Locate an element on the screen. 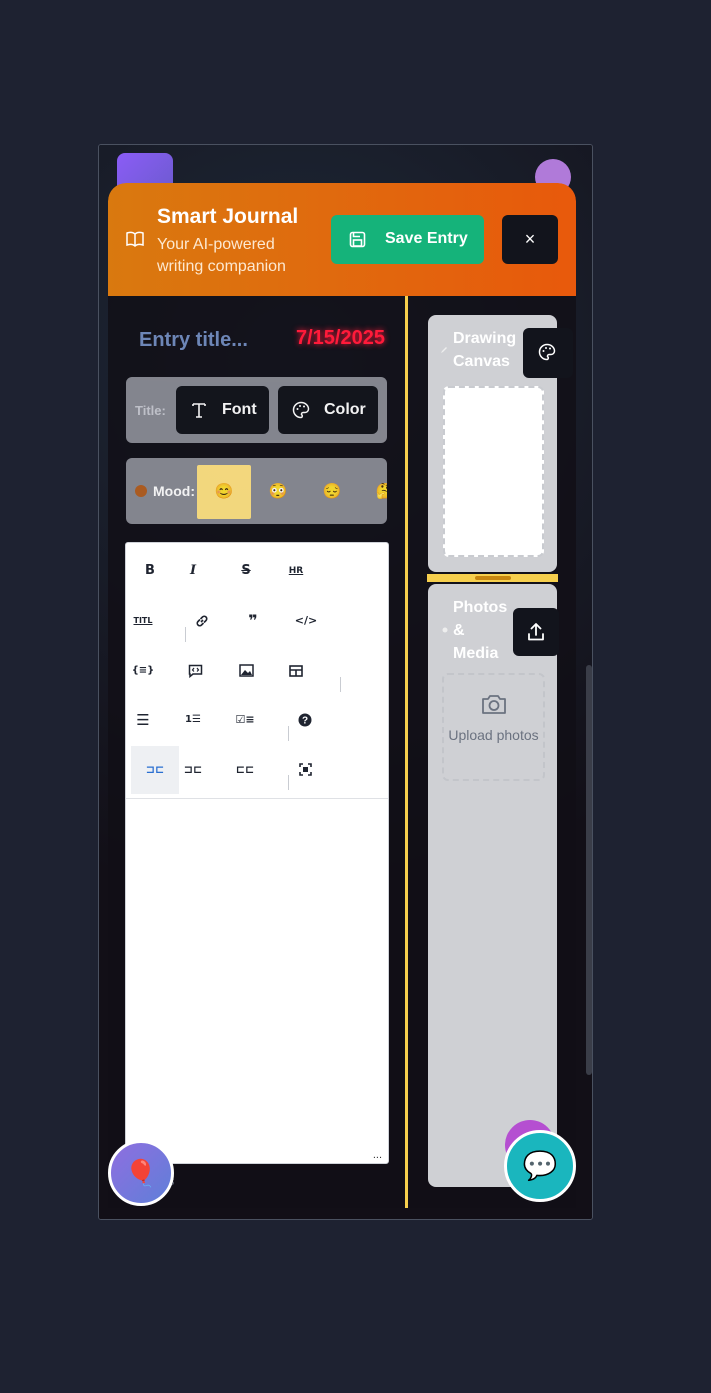 This screenshot has width=711, height=1393. entry-date: 7/15/2025 is located at coordinates (340, 338).